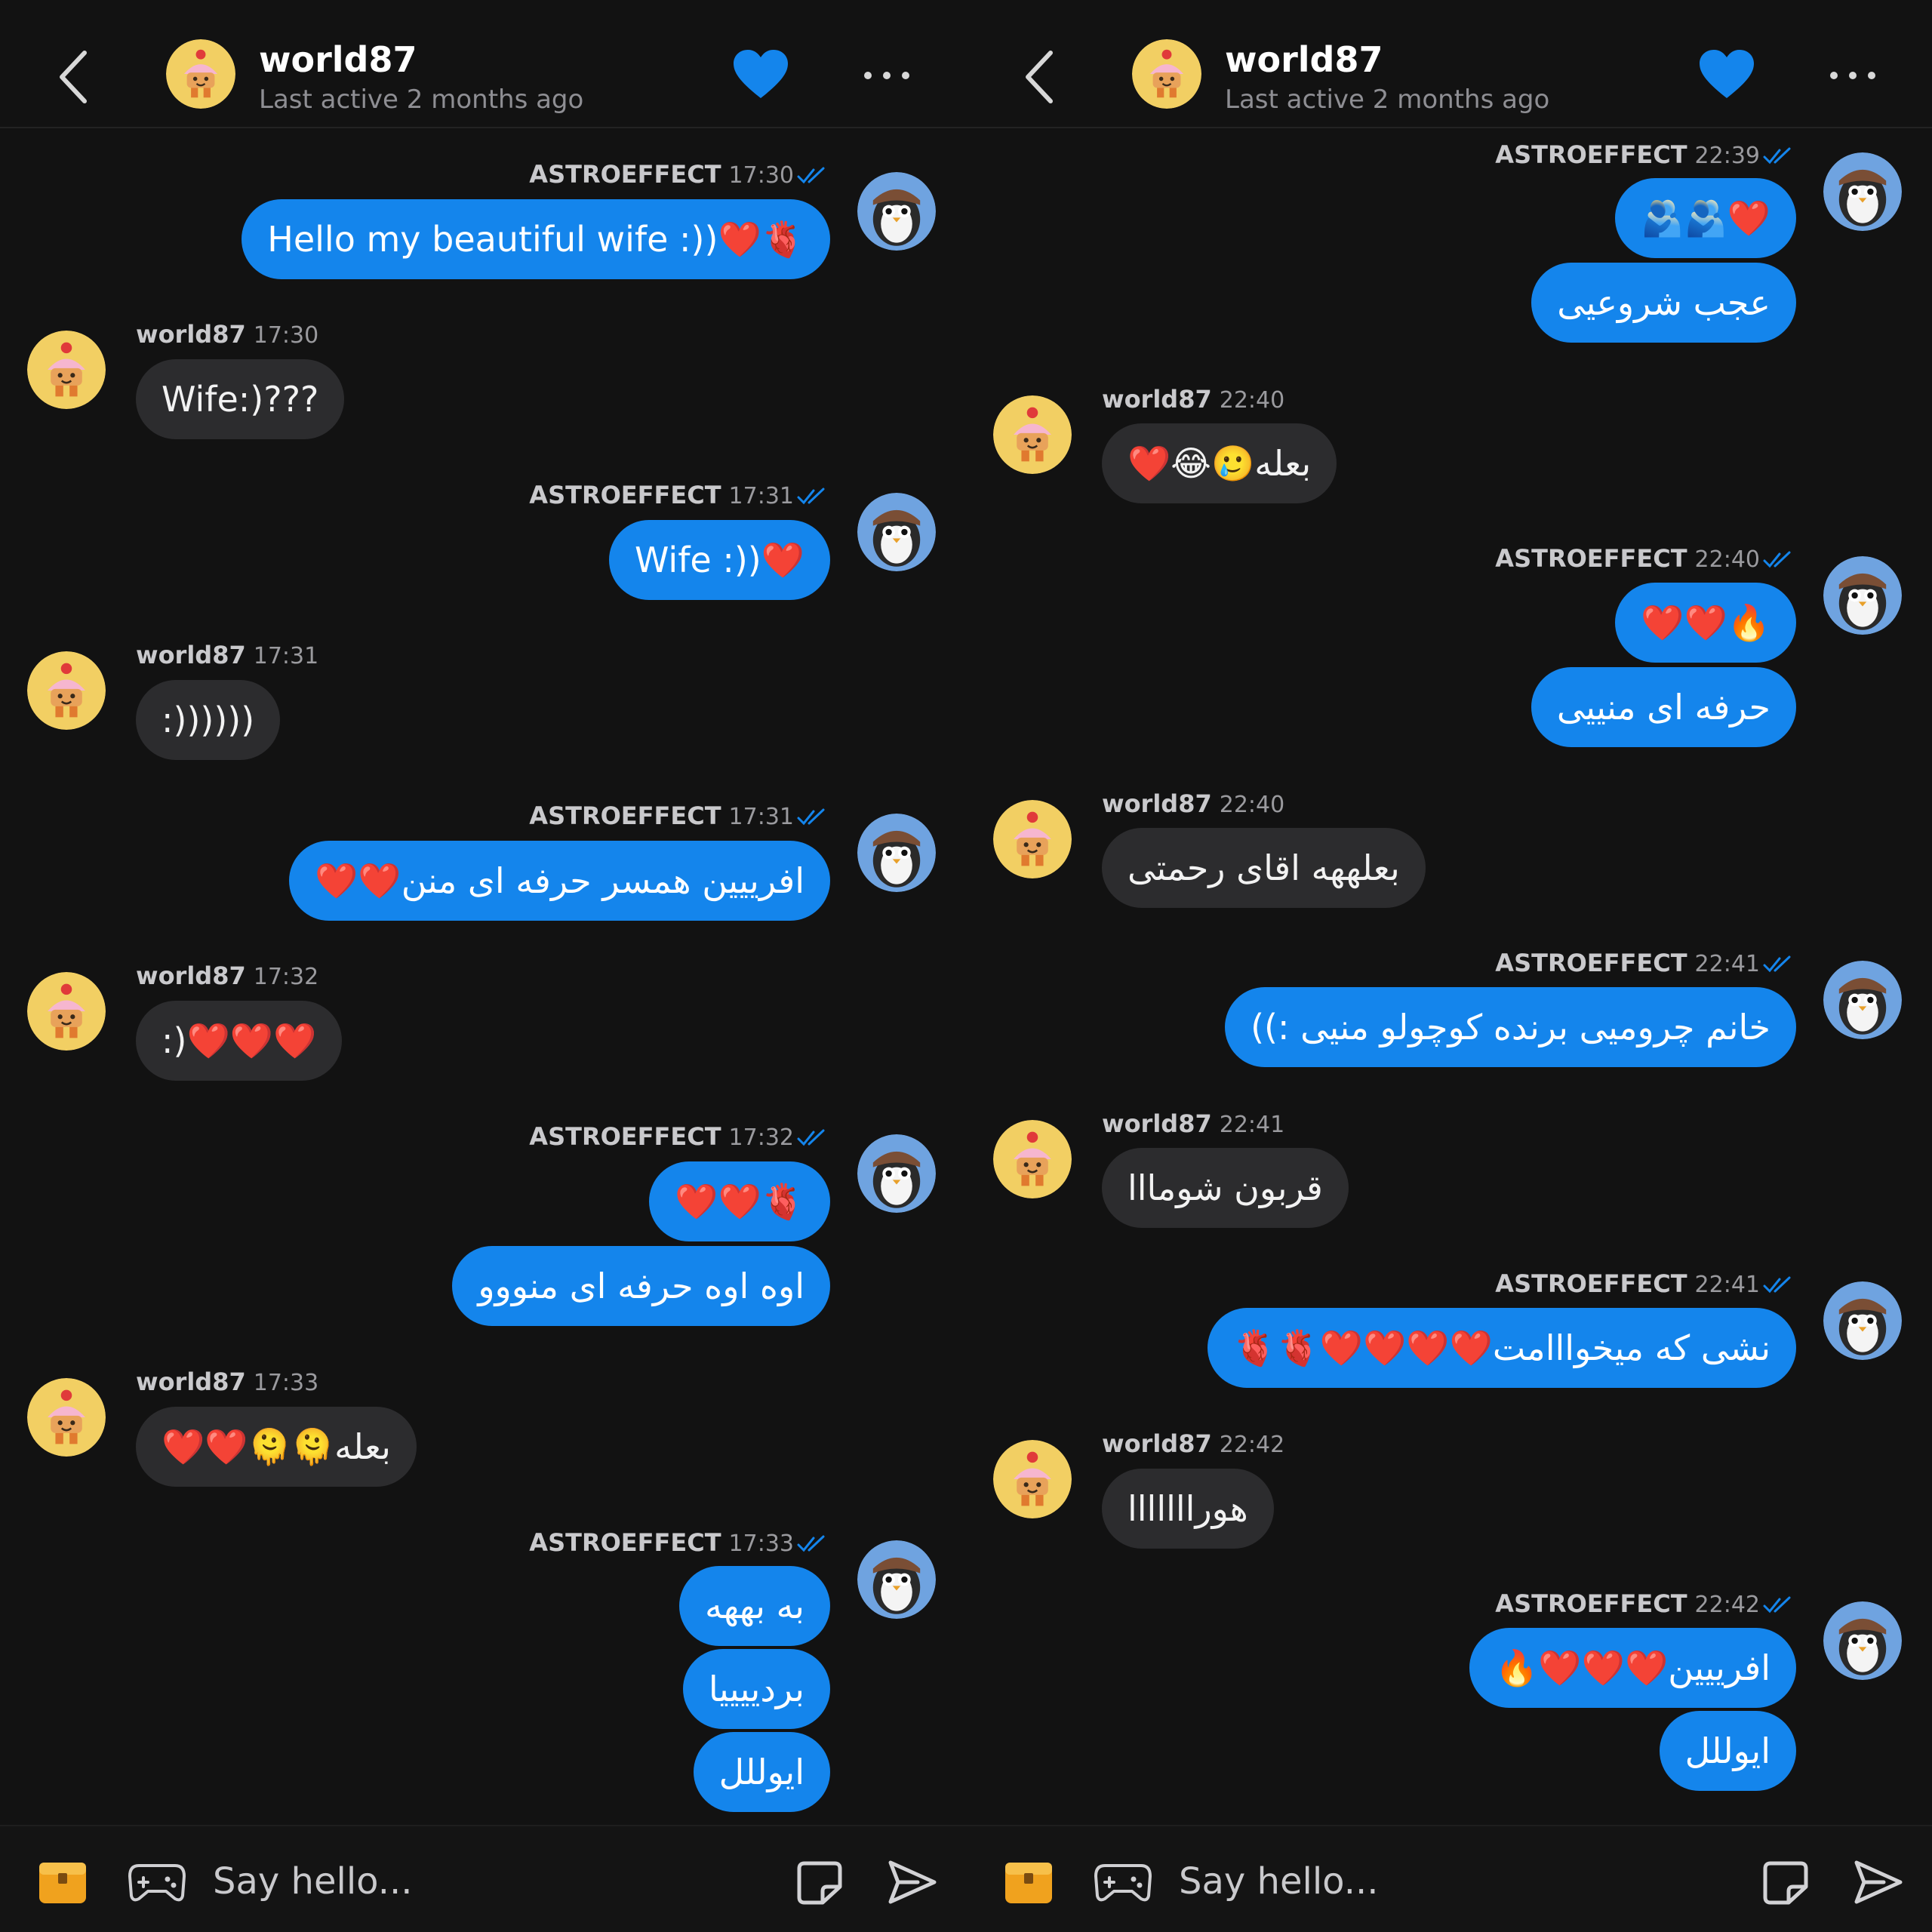  I want to click on message-bubble: عجب شروعیی, so click(1663, 303).